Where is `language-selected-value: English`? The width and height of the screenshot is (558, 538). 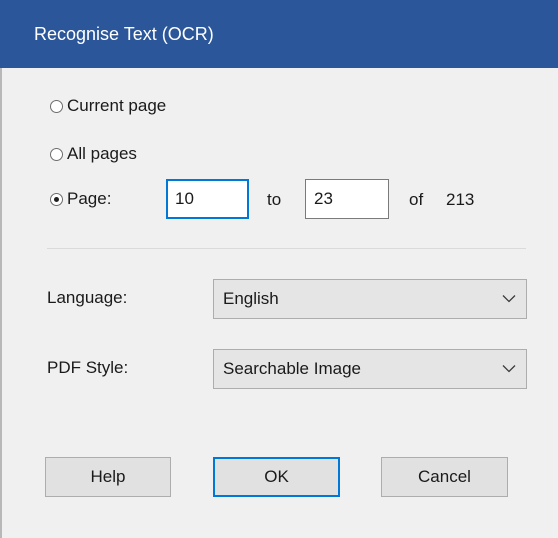
language-selected-value: English is located at coordinates (251, 298).